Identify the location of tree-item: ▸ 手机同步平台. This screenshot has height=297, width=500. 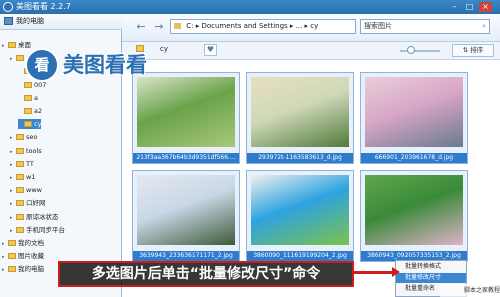
(37, 230).